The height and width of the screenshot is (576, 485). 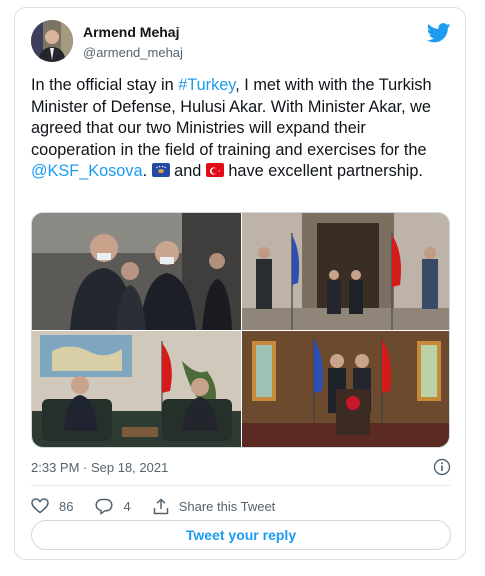 What do you see at coordinates (136, 271) in the screenshot?
I see `meeting-handshake-photo` at bounding box center [136, 271].